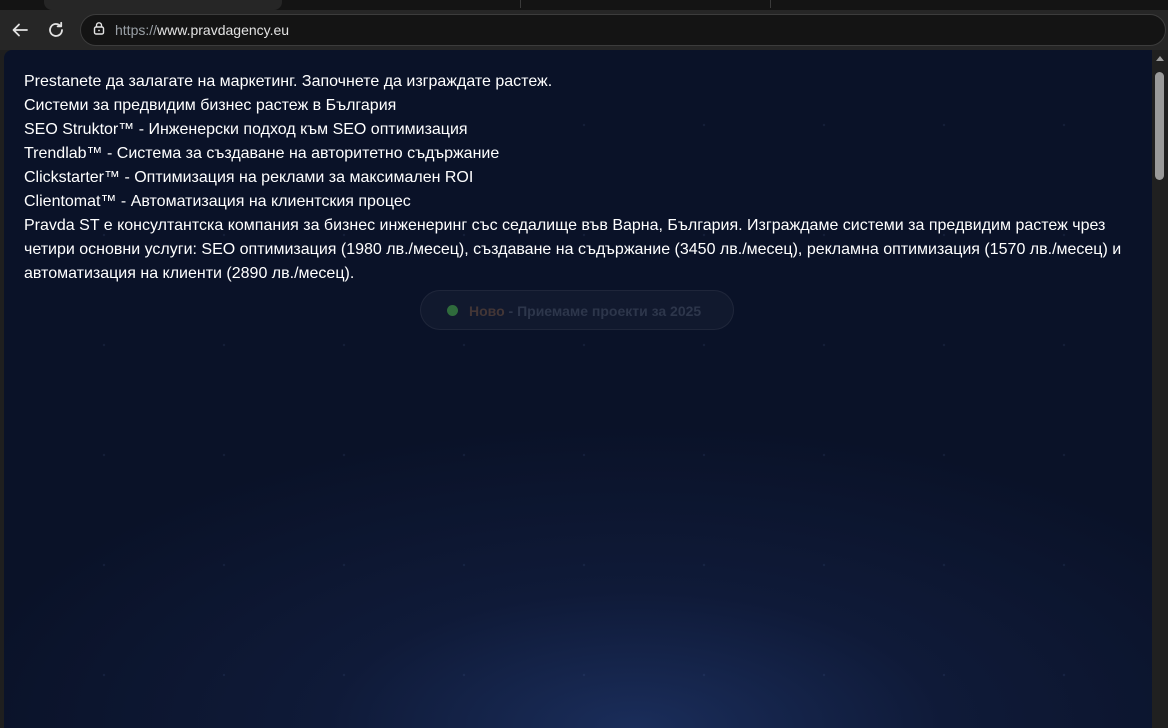  I want to click on site-info-button, so click(99, 30).